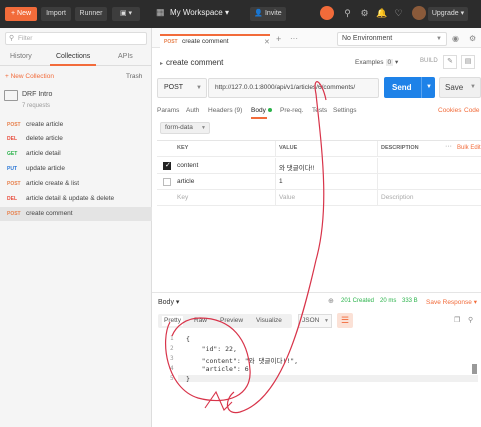 The height and width of the screenshot is (427, 481). What do you see at coordinates (319, 182) in the screenshot?
I see `table-row: article 1` at bounding box center [319, 182].